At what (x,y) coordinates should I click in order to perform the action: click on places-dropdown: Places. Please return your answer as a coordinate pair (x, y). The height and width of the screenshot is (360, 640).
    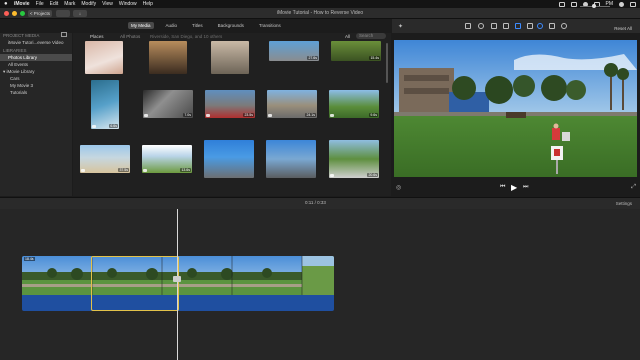
    Looking at the image, I should click on (97, 36).